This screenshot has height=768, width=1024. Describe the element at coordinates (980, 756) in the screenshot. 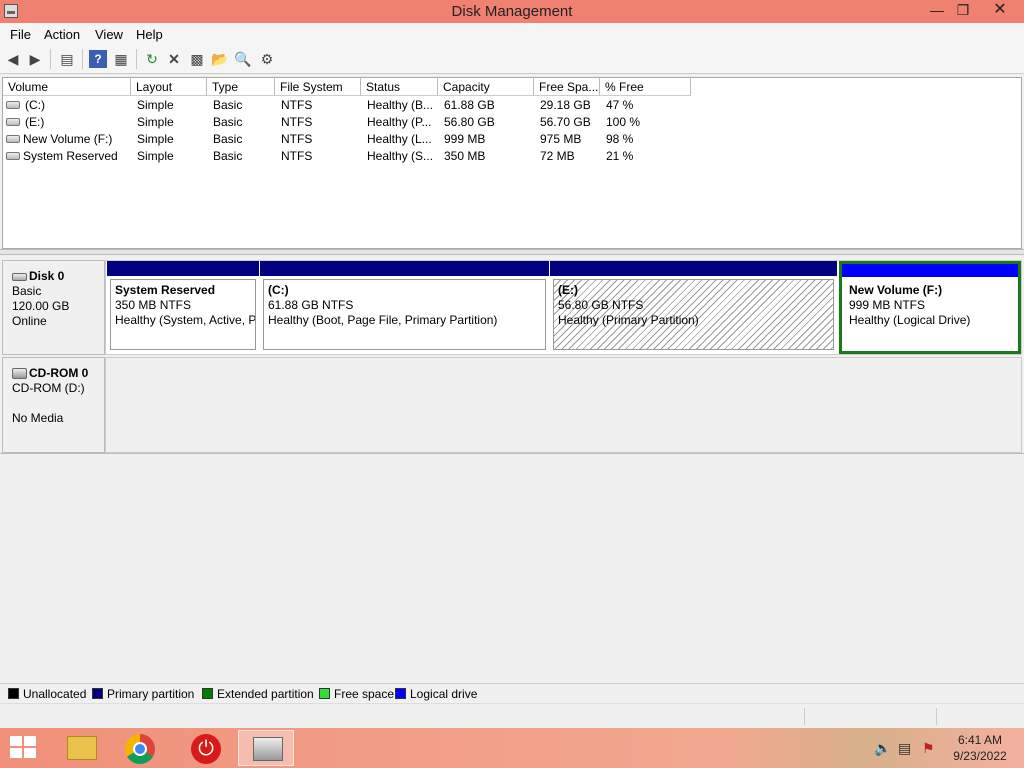

I see `clock-date: 9/23/2022` at that location.